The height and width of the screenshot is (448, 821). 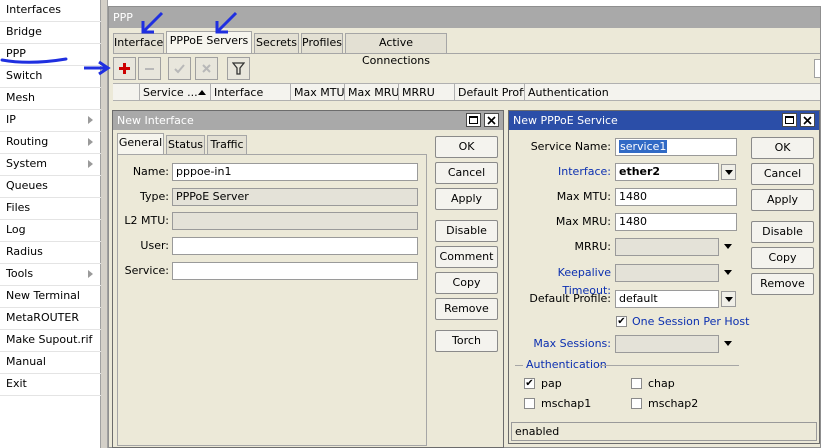 What do you see at coordinates (251, 92) in the screenshot?
I see `column-interface: Interface` at bounding box center [251, 92].